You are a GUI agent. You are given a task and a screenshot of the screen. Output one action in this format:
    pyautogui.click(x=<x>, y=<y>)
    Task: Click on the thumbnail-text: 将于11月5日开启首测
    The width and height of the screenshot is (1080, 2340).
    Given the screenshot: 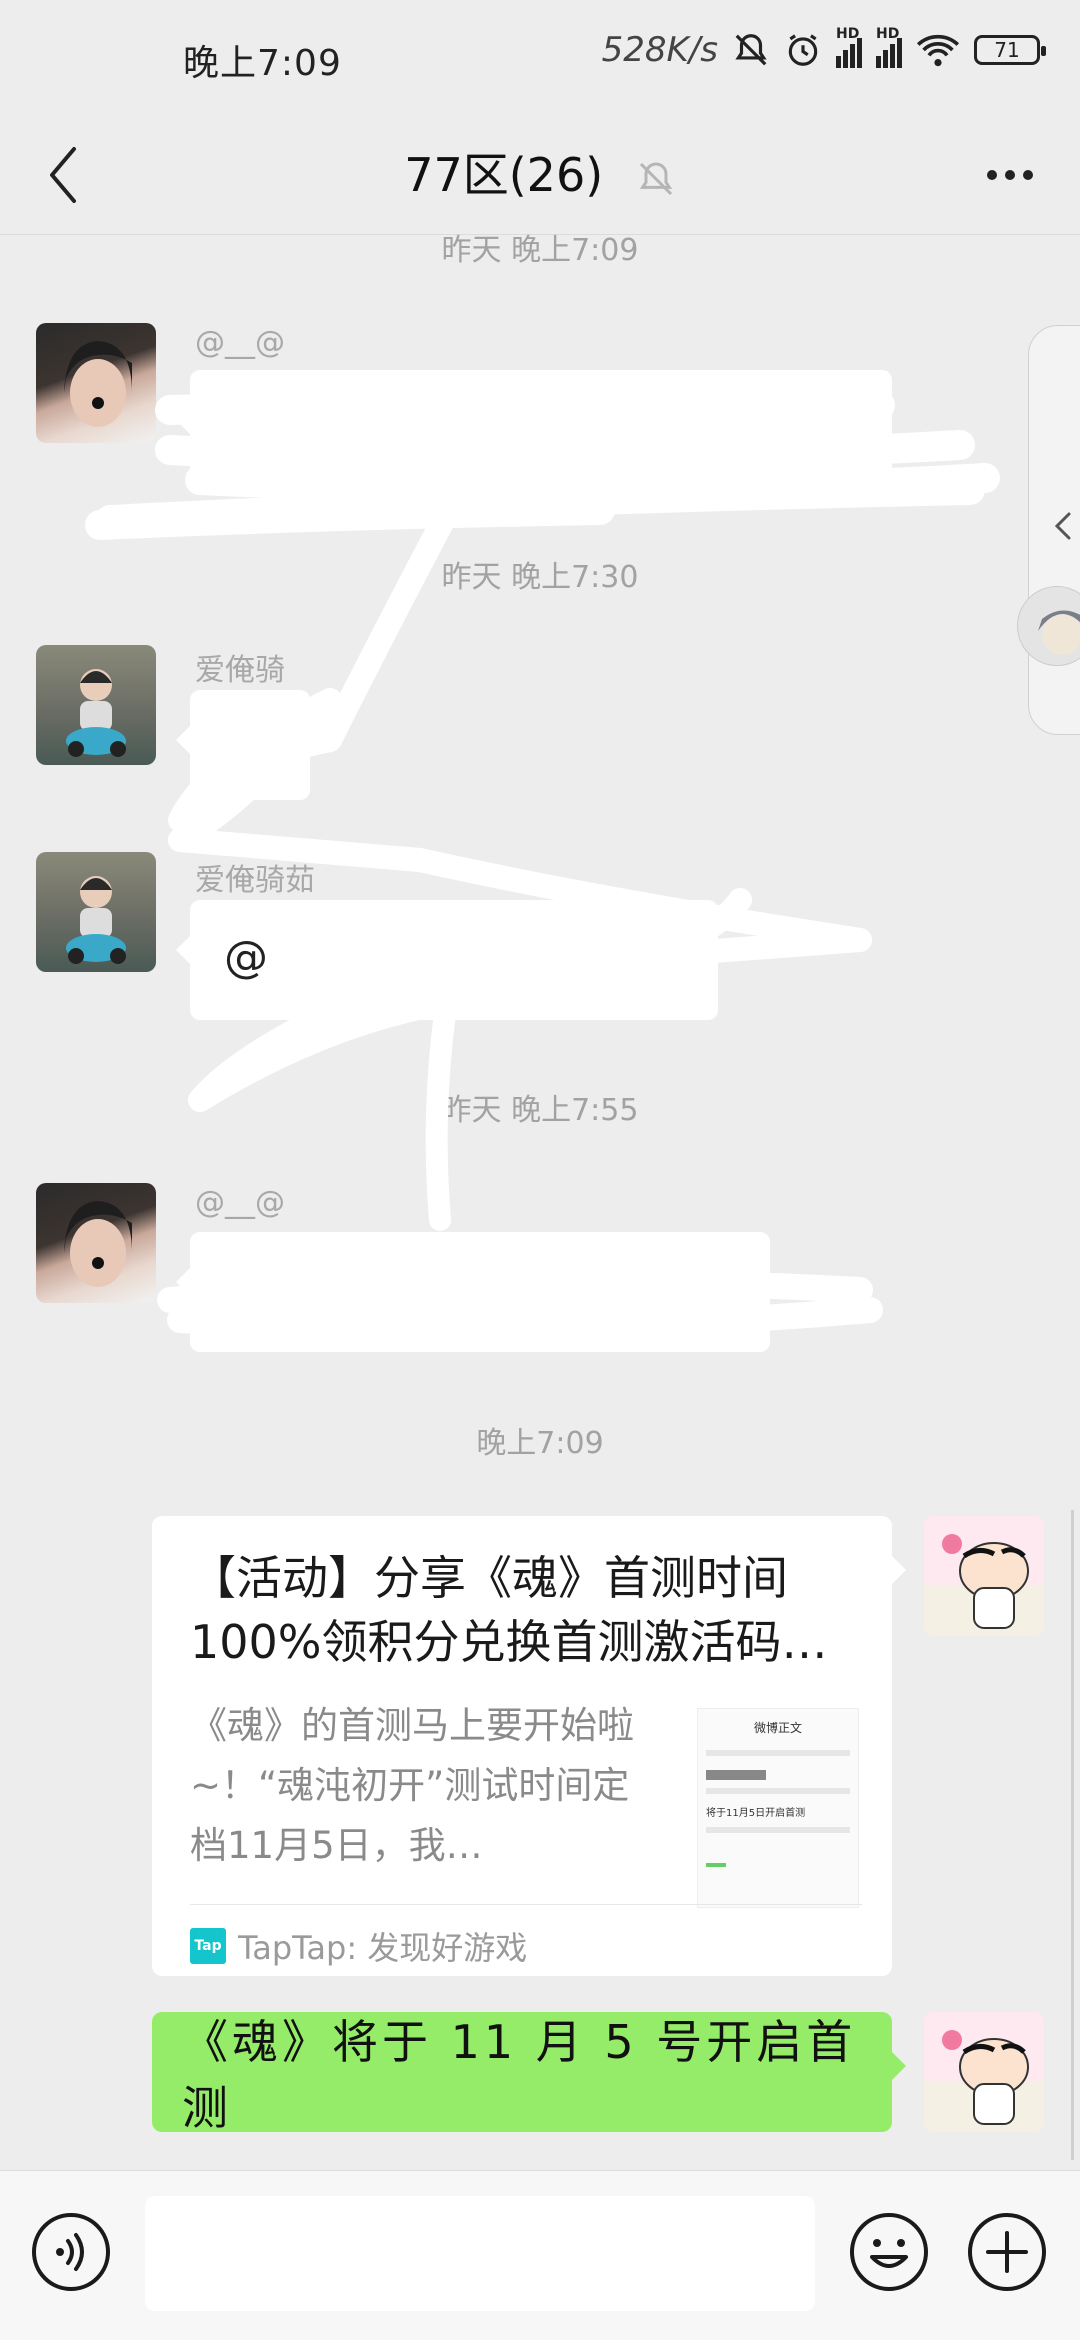 What is the action you would take?
    pyautogui.click(x=756, y=1813)
    